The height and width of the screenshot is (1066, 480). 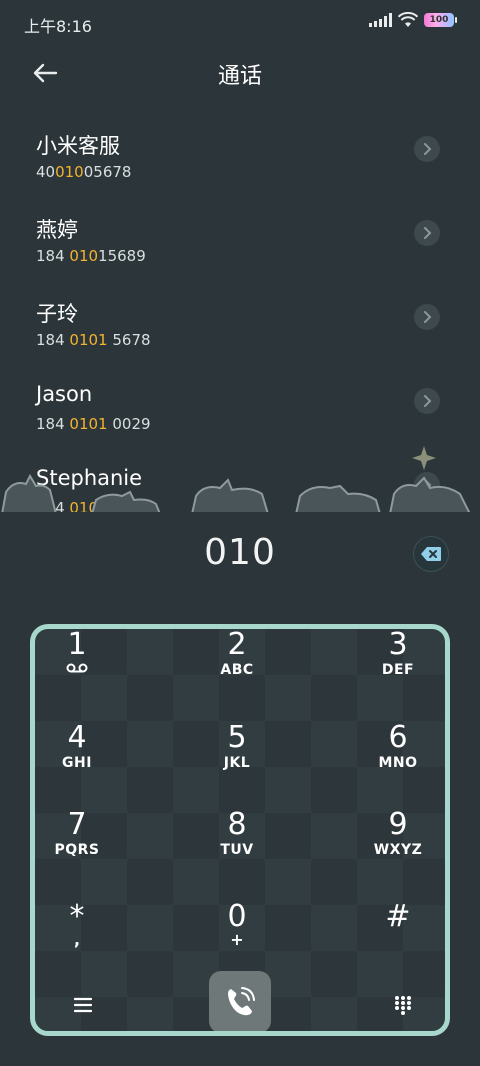 What do you see at coordinates (391, 669) in the screenshot?
I see `key-3: 3 DEF` at bounding box center [391, 669].